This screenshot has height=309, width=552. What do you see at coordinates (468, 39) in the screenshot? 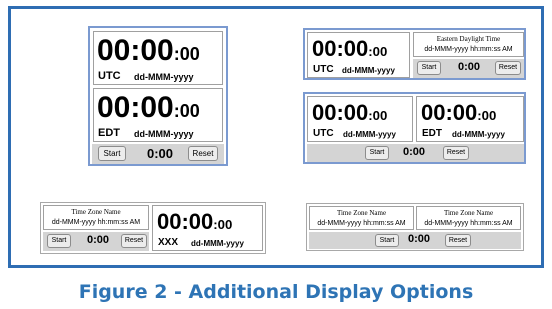
I see `zone-name: Eastern Daylight Time` at bounding box center [468, 39].